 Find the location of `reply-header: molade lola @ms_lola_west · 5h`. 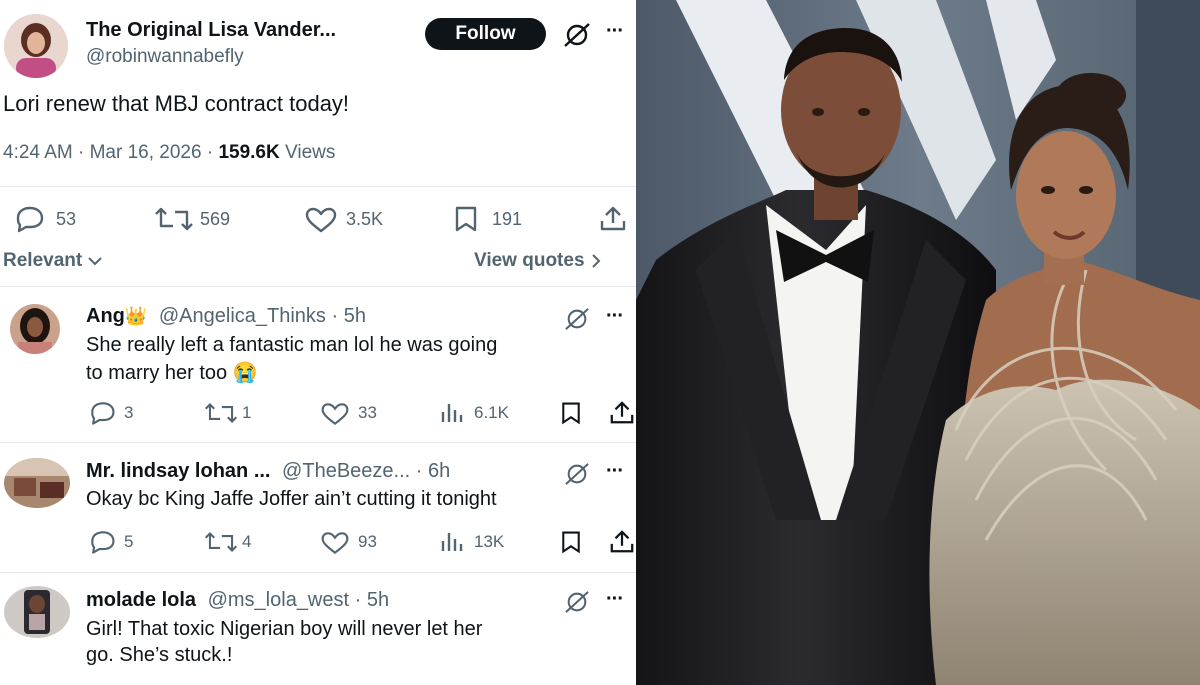

reply-header: molade lola @ms_lola_west · 5h is located at coordinates (237, 600).